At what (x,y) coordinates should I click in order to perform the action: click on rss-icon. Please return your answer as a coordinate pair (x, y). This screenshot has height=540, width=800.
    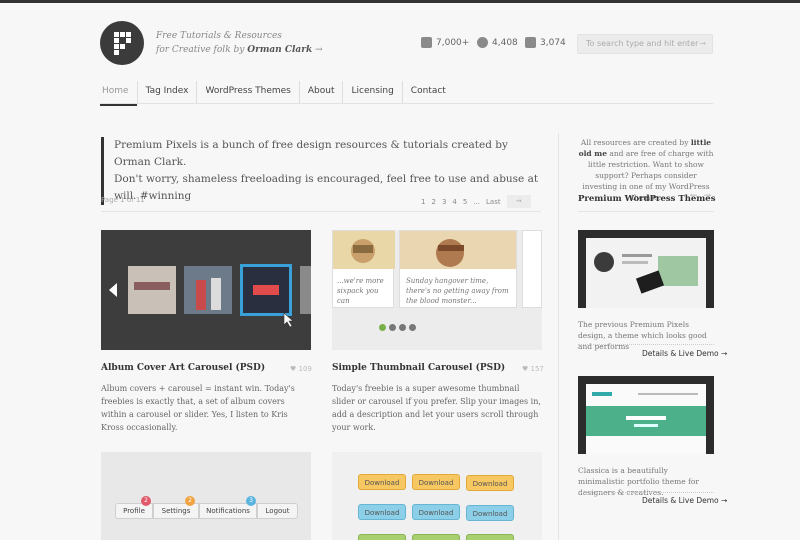
    Looking at the image, I should click on (426, 42).